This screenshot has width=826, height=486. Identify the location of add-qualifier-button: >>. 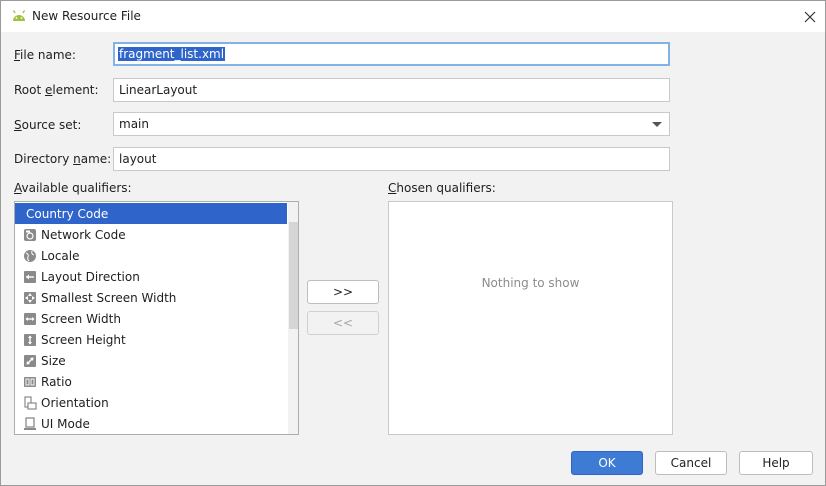
(343, 292).